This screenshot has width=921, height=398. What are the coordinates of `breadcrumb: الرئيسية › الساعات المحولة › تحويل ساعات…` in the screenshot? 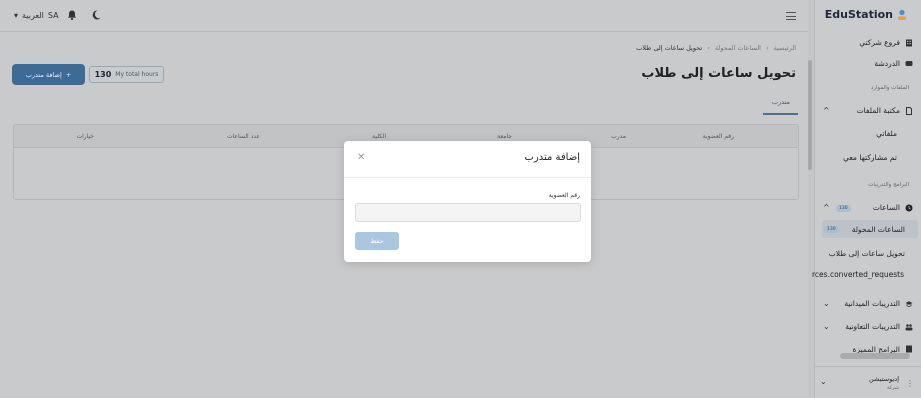 It's located at (716, 48).